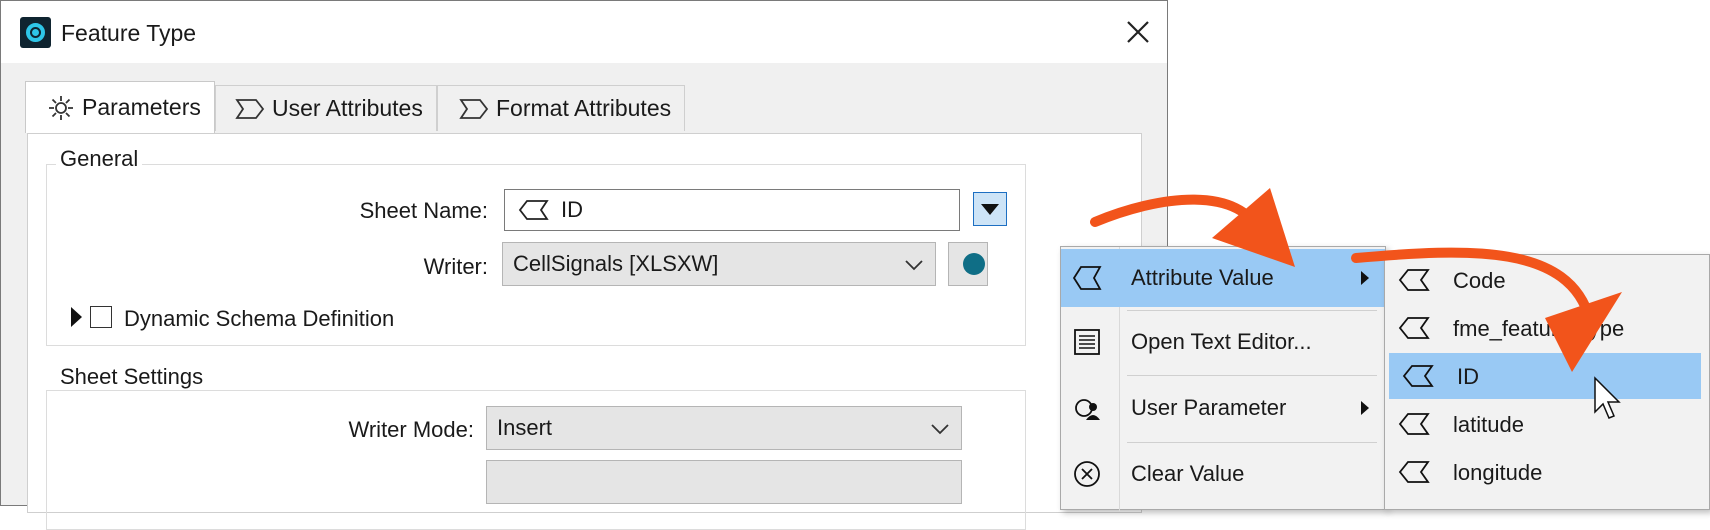 Image resolution: width=1710 pixels, height=530 pixels. Describe the element at coordinates (1087, 474) in the screenshot. I see `clear-icon` at that location.